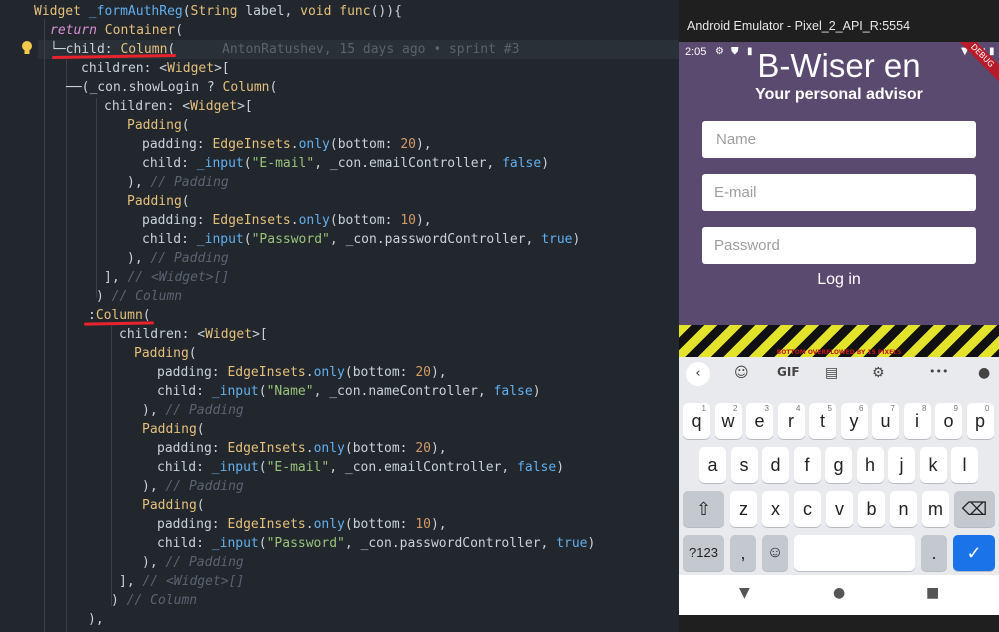 This screenshot has width=999, height=632. Describe the element at coordinates (135, 11) in the screenshot. I see `code-token: _formAuthReg` at that location.